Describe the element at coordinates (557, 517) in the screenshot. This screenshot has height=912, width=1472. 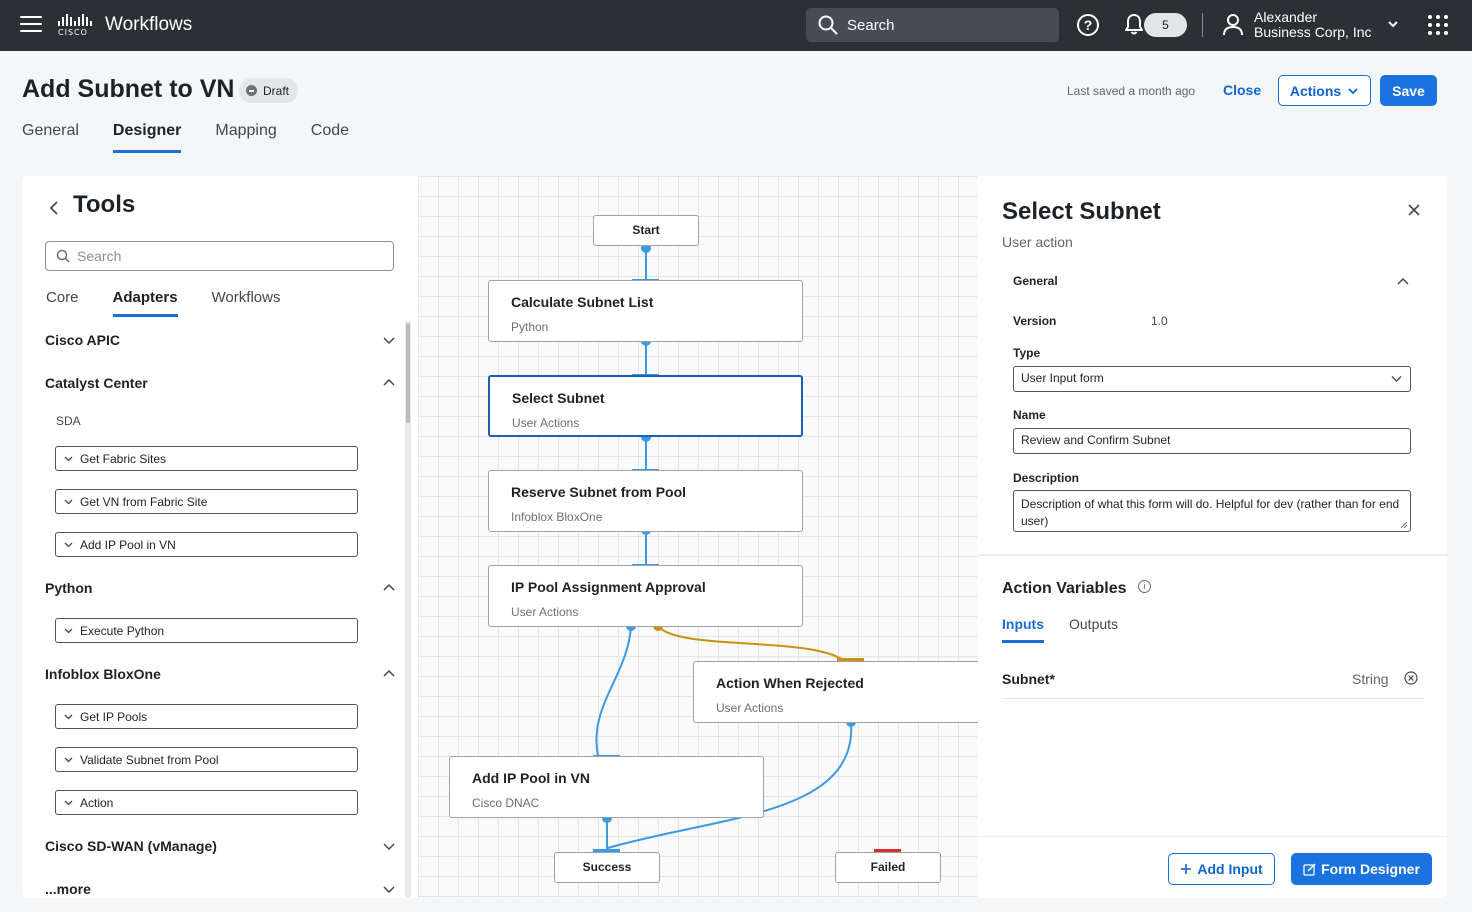
I see `node-subtitle: Infoblox BloxOne` at that location.